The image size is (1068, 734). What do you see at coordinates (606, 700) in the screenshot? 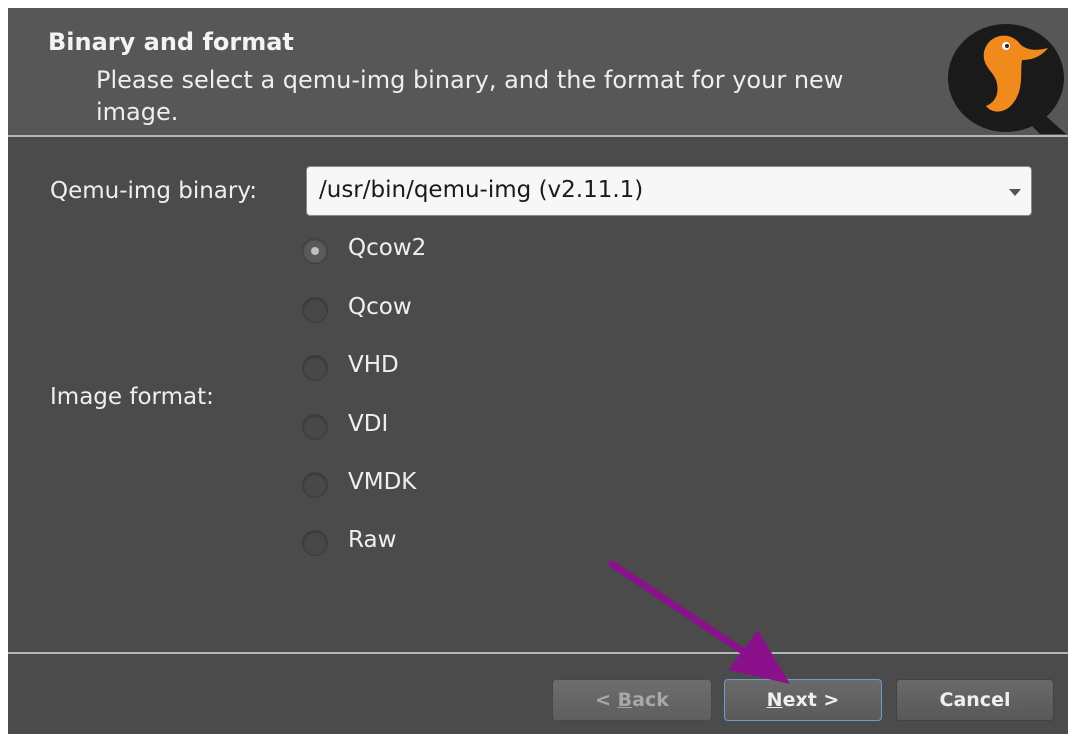
I see `back-prefix: <` at bounding box center [606, 700].